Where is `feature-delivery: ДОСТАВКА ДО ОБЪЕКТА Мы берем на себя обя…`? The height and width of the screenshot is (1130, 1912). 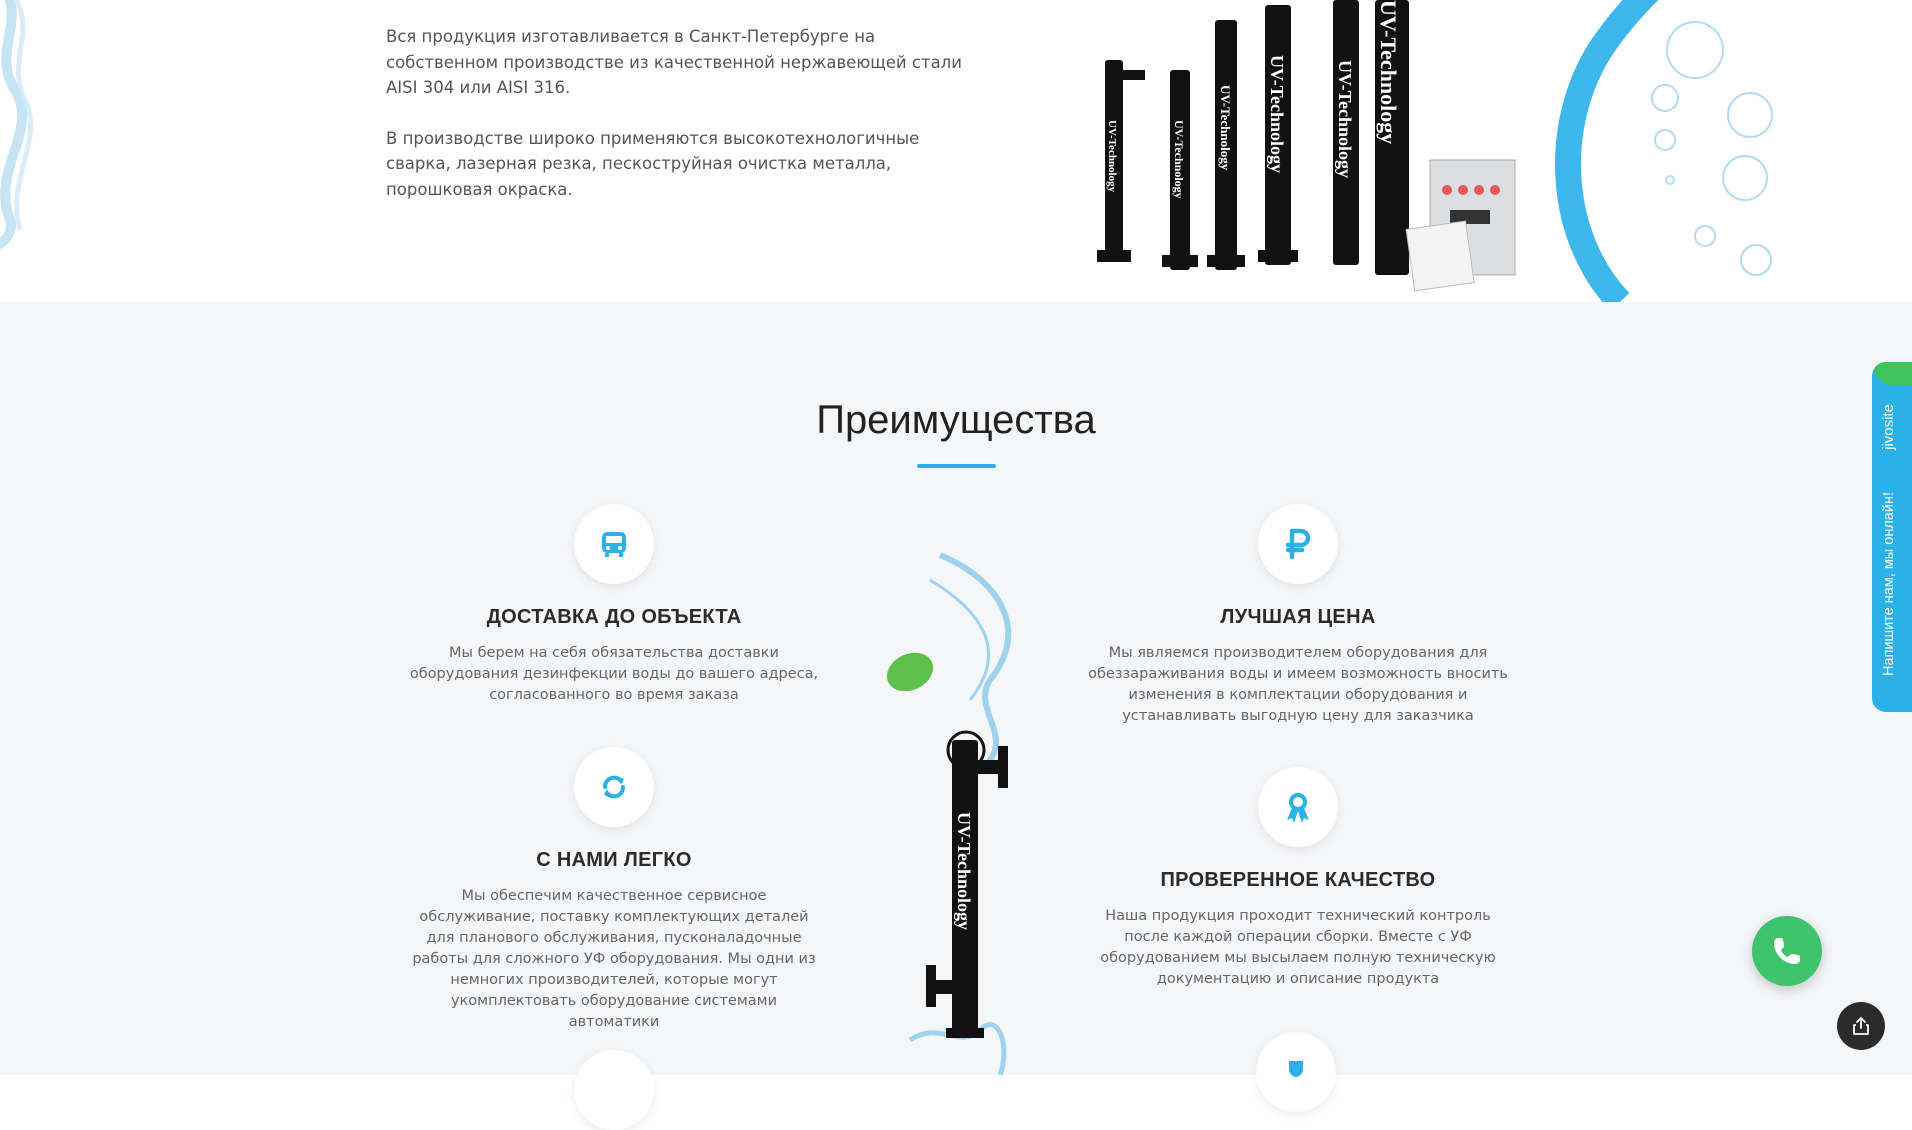 feature-delivery: ДОСТАВКА ДО ОБЪЕКТА Мы берем на себя обя… is located at coordinates (614, 605).